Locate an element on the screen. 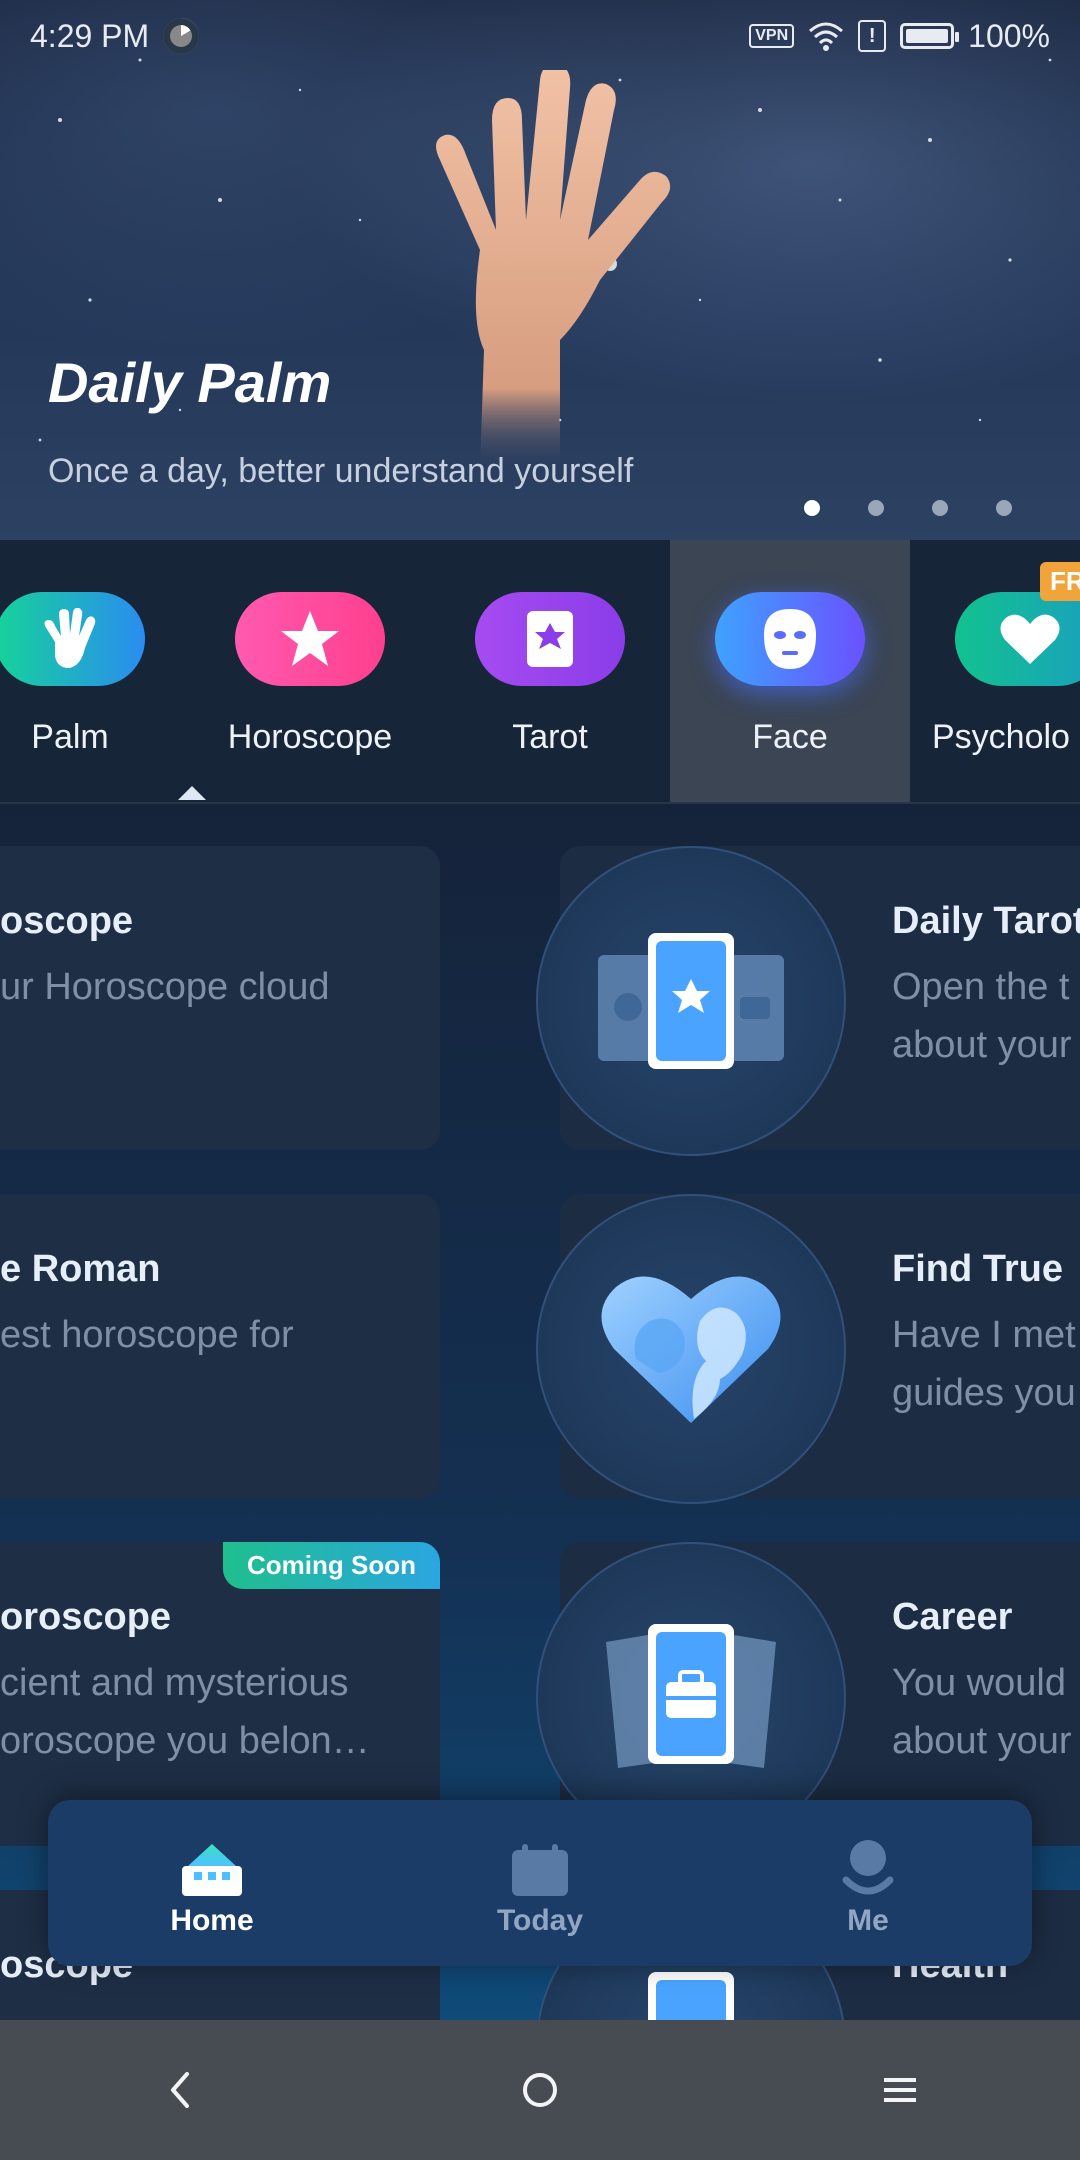 Image resolution: width=1080 pixels, height=2160 pixels. category-face: Face is located at coordinates (790, 671).